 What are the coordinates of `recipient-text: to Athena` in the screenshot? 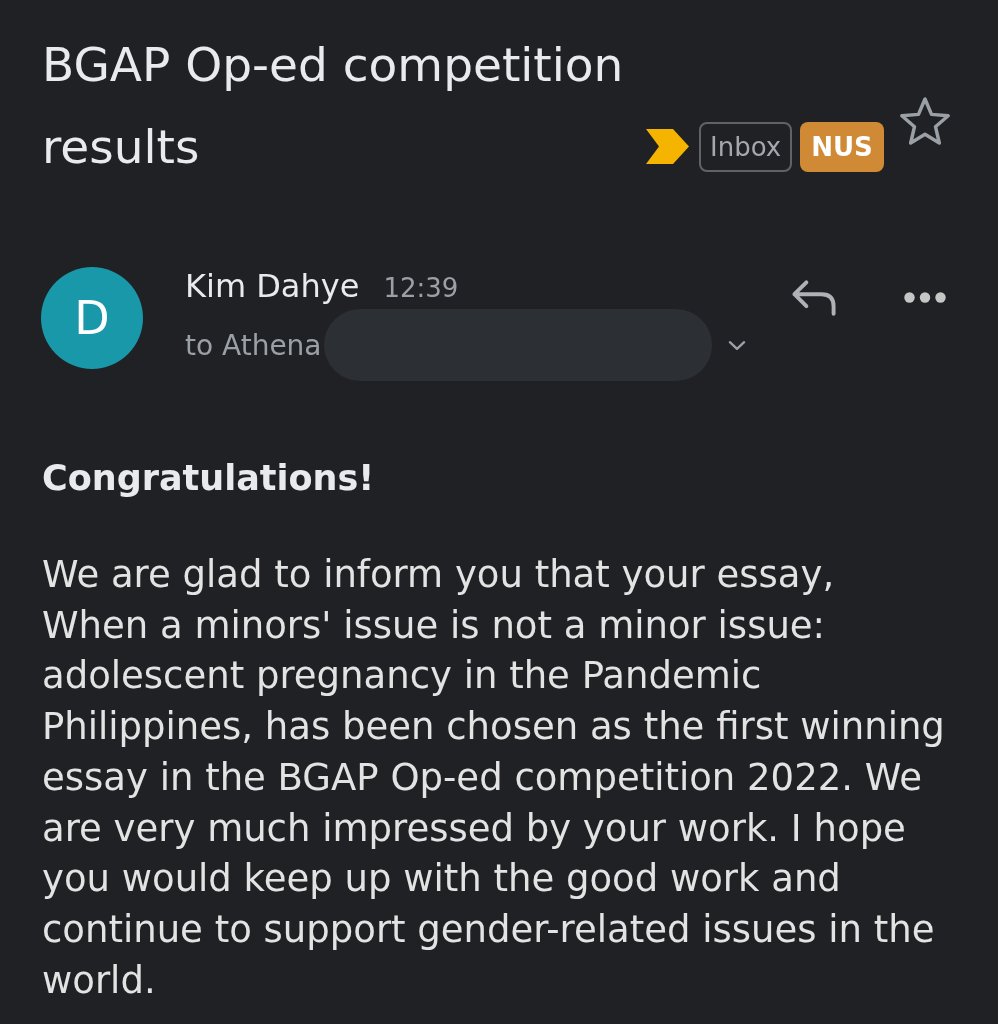 It's located at (253, 345).